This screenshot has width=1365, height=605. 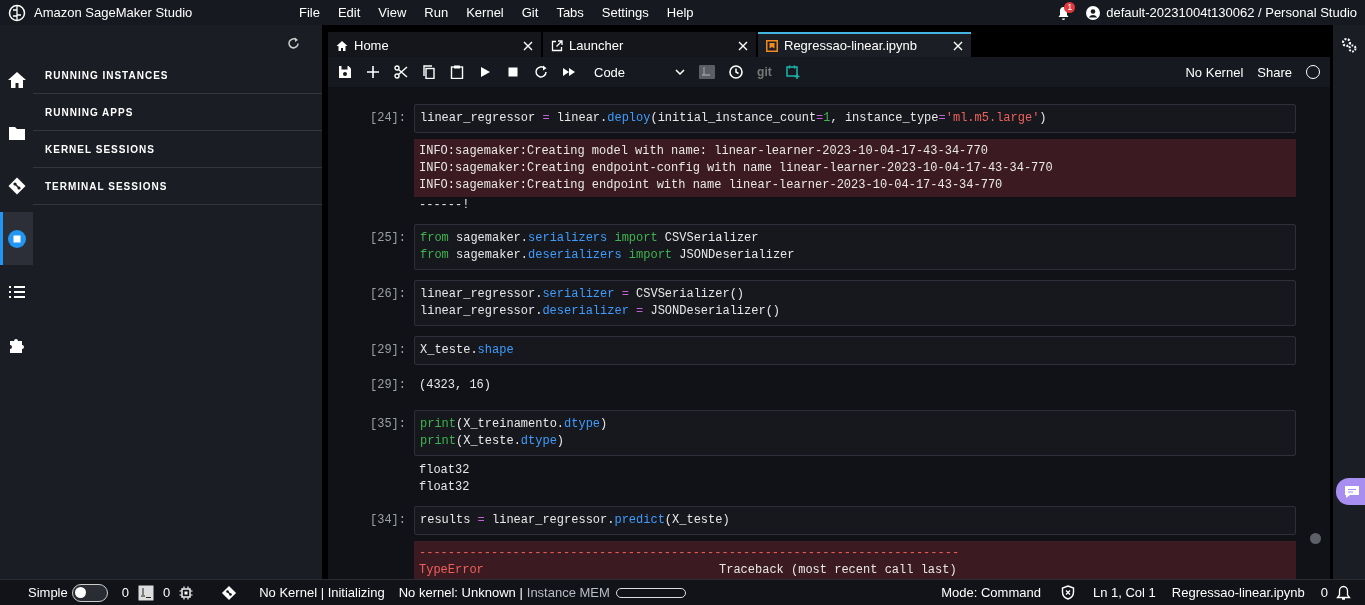 I want to click on tab: Launcher, so click(x=649, y=44).